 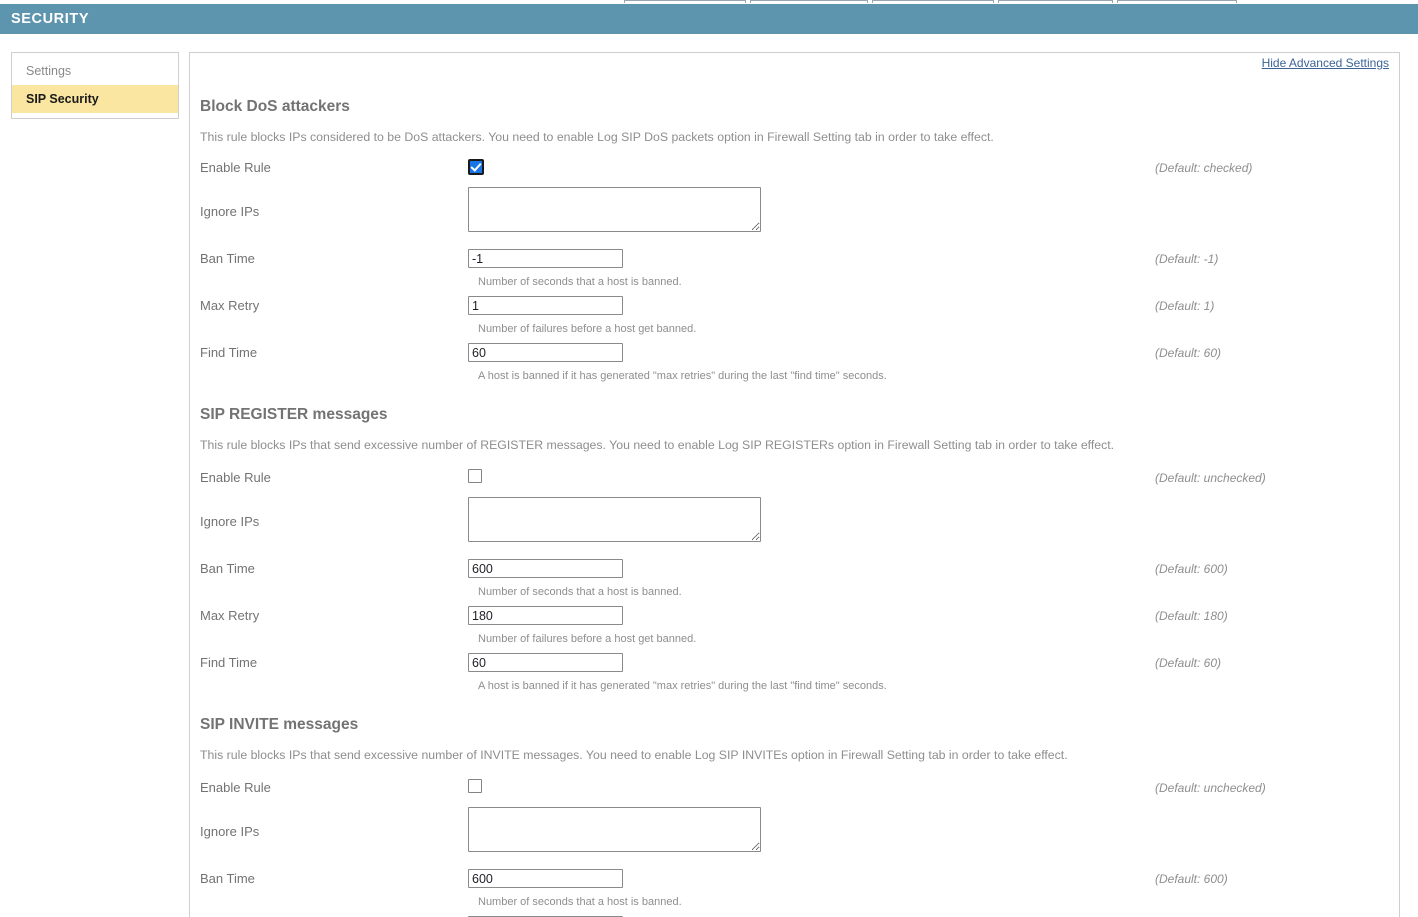 What do you see at coordinates (709, 19) in the screenshot?
I see `page-header: SECURITY` at bounding box center [709, 19].